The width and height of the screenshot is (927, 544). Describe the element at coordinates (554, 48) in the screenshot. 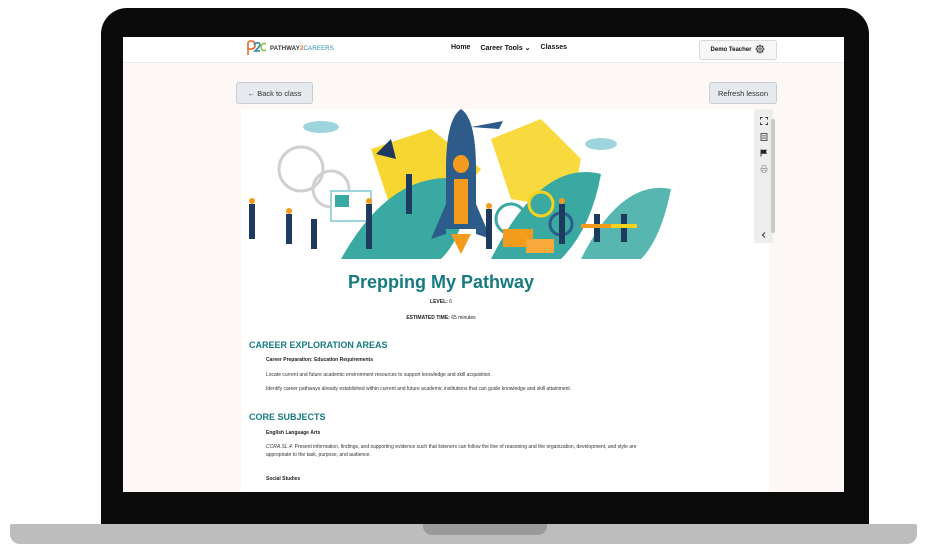

I see `nav-classes: Classes` at that location.